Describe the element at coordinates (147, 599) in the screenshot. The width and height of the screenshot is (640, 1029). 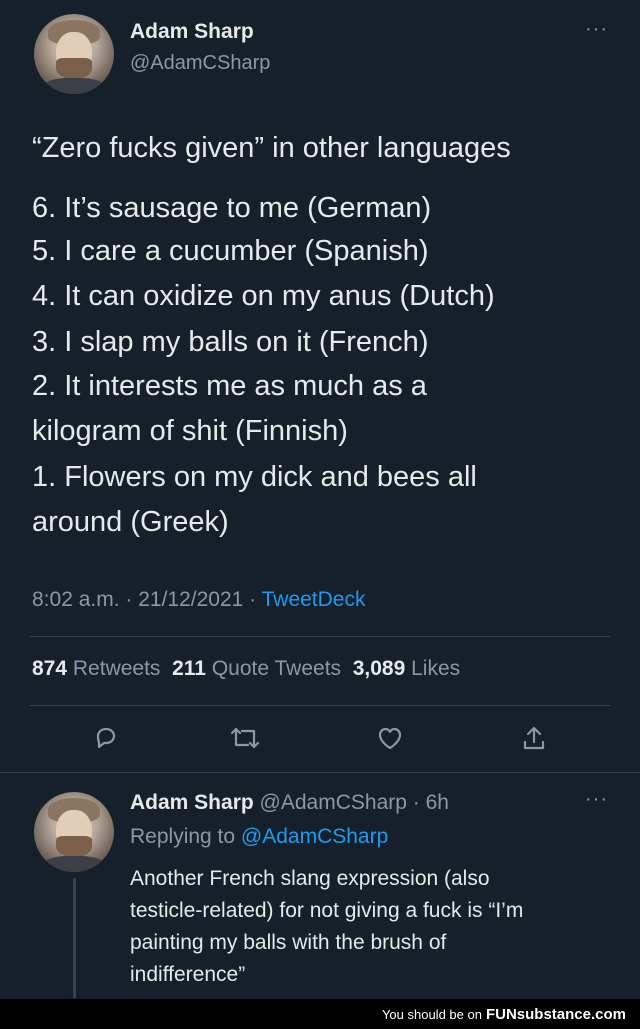
I see `timestamp-text: 8:02 a.m. · 21/12/2021 ·` at that location.